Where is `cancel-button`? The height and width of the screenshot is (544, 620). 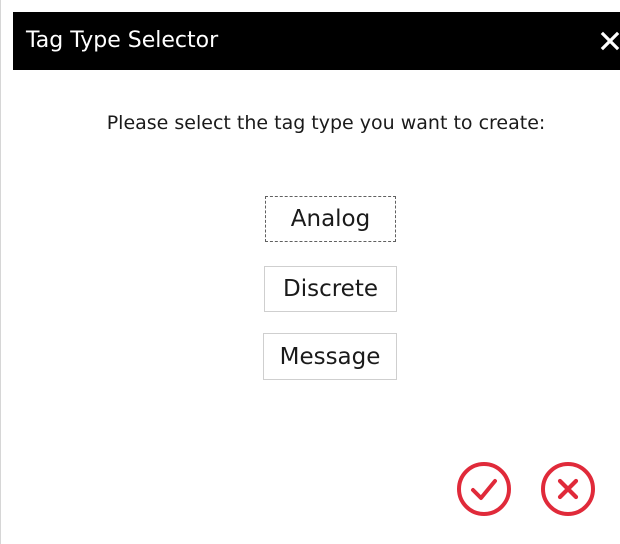 cancel-button is located at coordinates (568, 489).